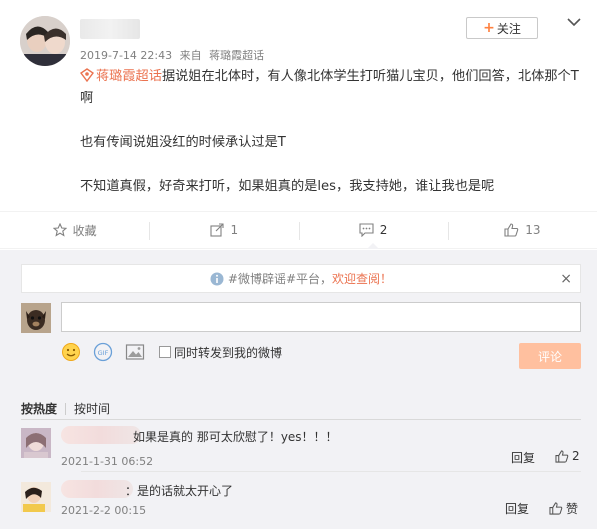  What do you see at coordinates (92, 408) in the screenshot?
I see `sort-by-time-tab: 按时间` at bounding box center [92, 408].